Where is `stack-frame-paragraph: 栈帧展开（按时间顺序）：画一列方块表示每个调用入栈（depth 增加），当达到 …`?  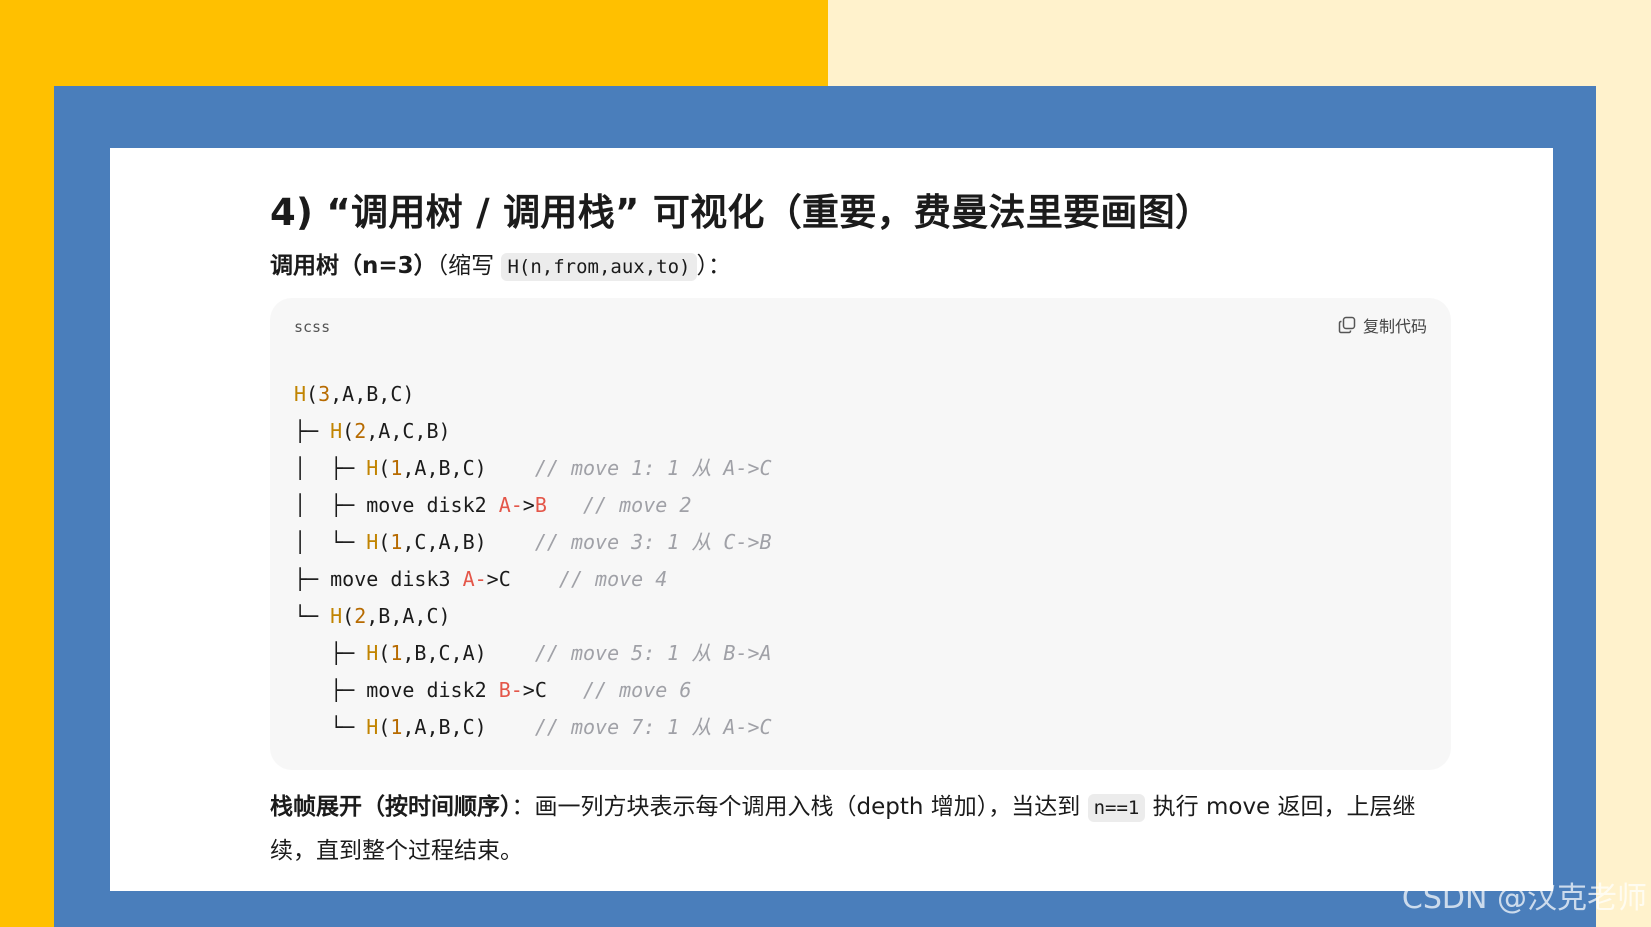 stack-frame-paragraph: 栈帧展开（按时间顺序）：画一列方块表示每个调用入栈（depth 增加），当达到 … is located at coordinates (860, 829).